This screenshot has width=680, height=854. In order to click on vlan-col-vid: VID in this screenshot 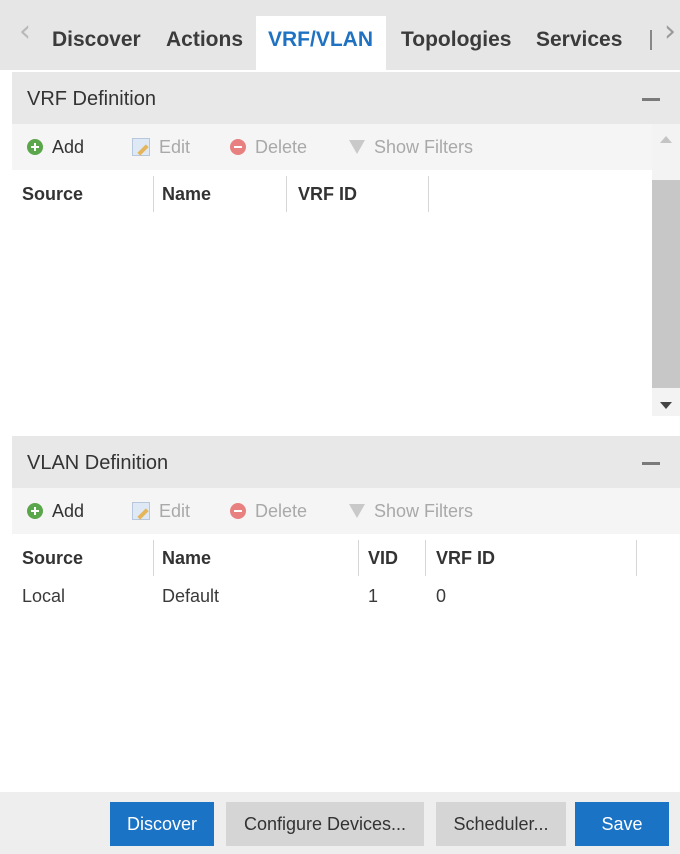, I will do `click(378, 558)`.